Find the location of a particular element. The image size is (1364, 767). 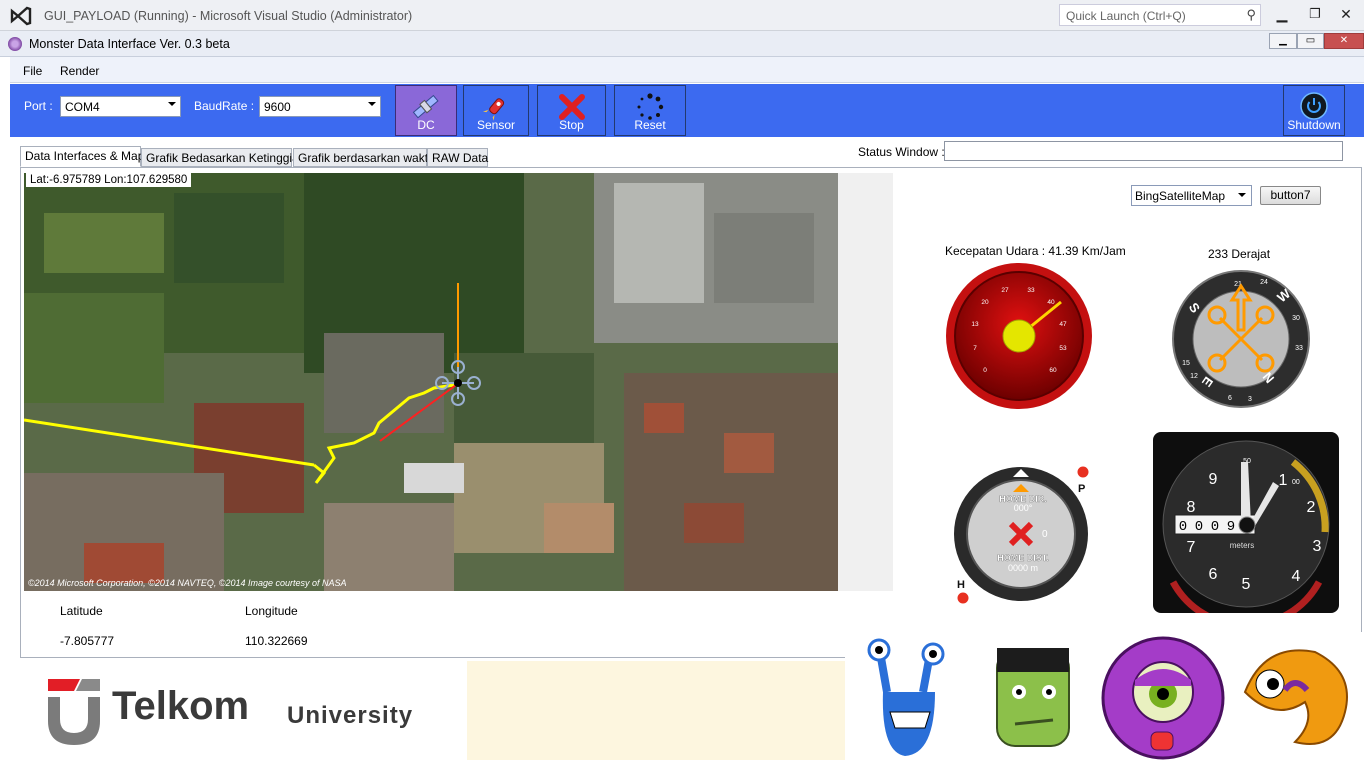

quick-launch-input: Quick Launch (Ctrl+Q) ⚲ is located at coordinates (1160, 15).